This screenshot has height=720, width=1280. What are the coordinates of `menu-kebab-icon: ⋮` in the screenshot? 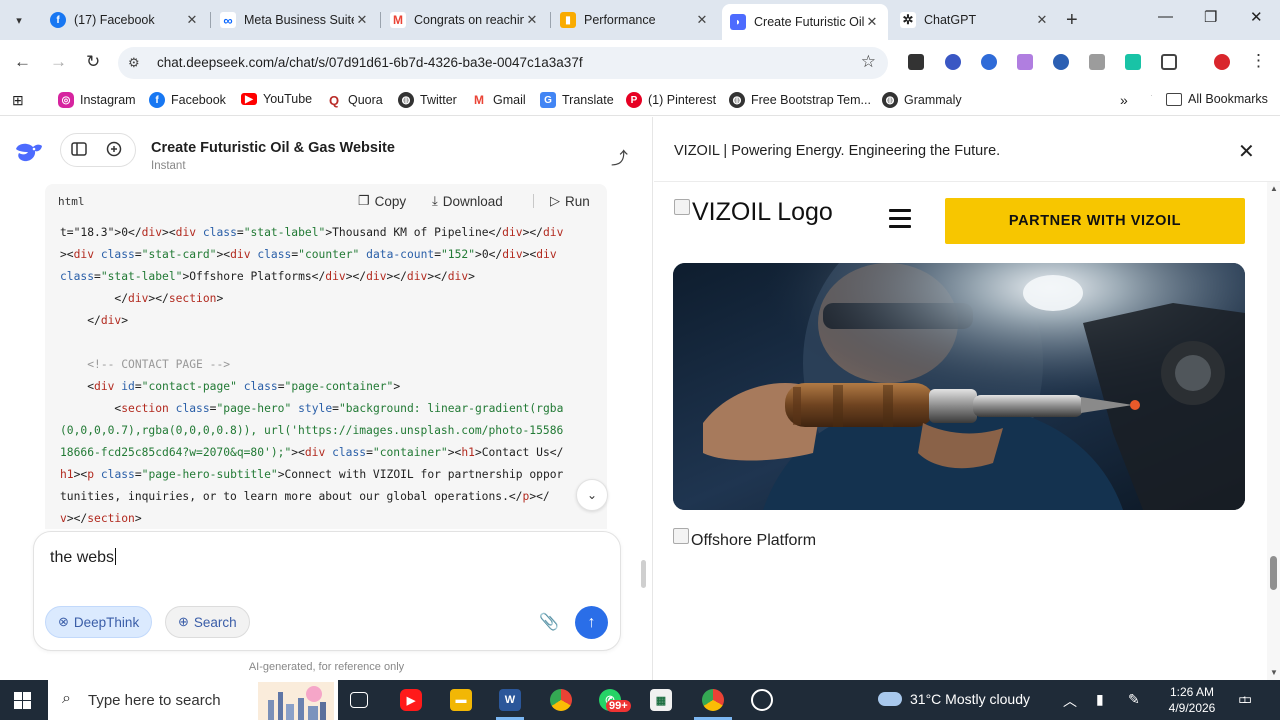 It's located at (1258, 61).